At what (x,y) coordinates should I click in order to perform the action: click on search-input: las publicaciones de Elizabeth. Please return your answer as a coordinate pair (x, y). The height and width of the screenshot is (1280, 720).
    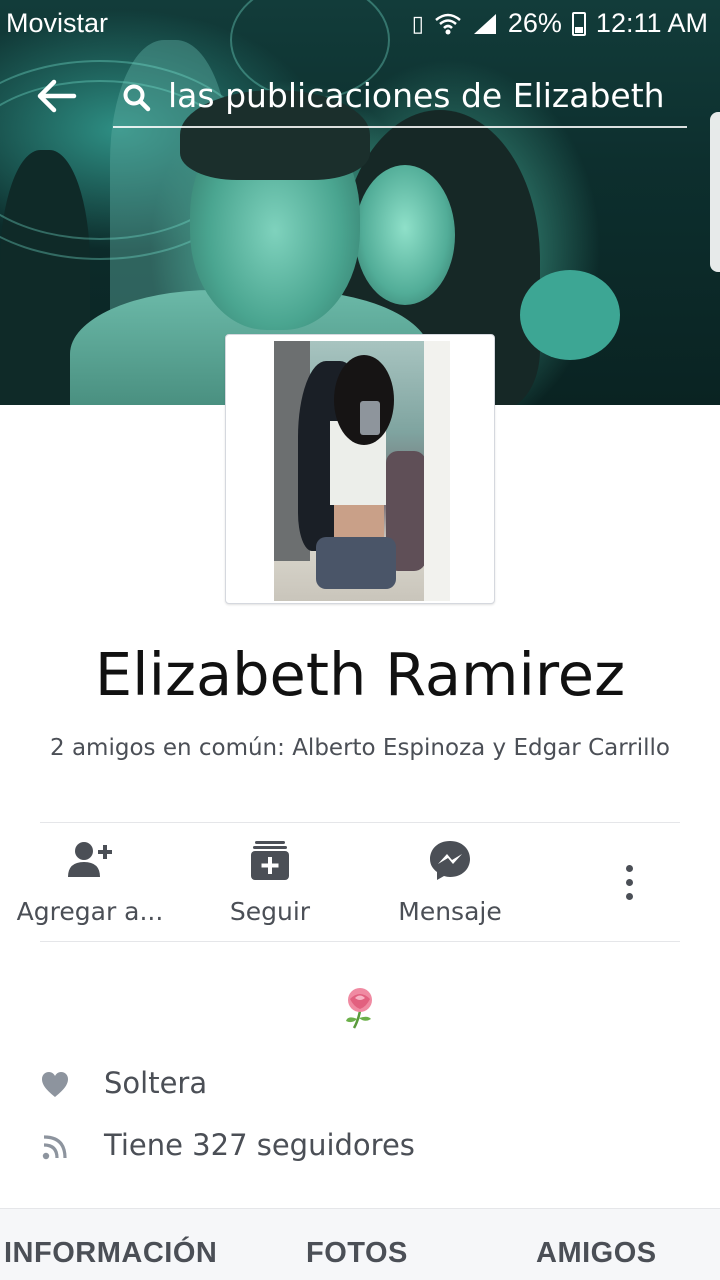
    Looking at the image, I should click on (400, 97).